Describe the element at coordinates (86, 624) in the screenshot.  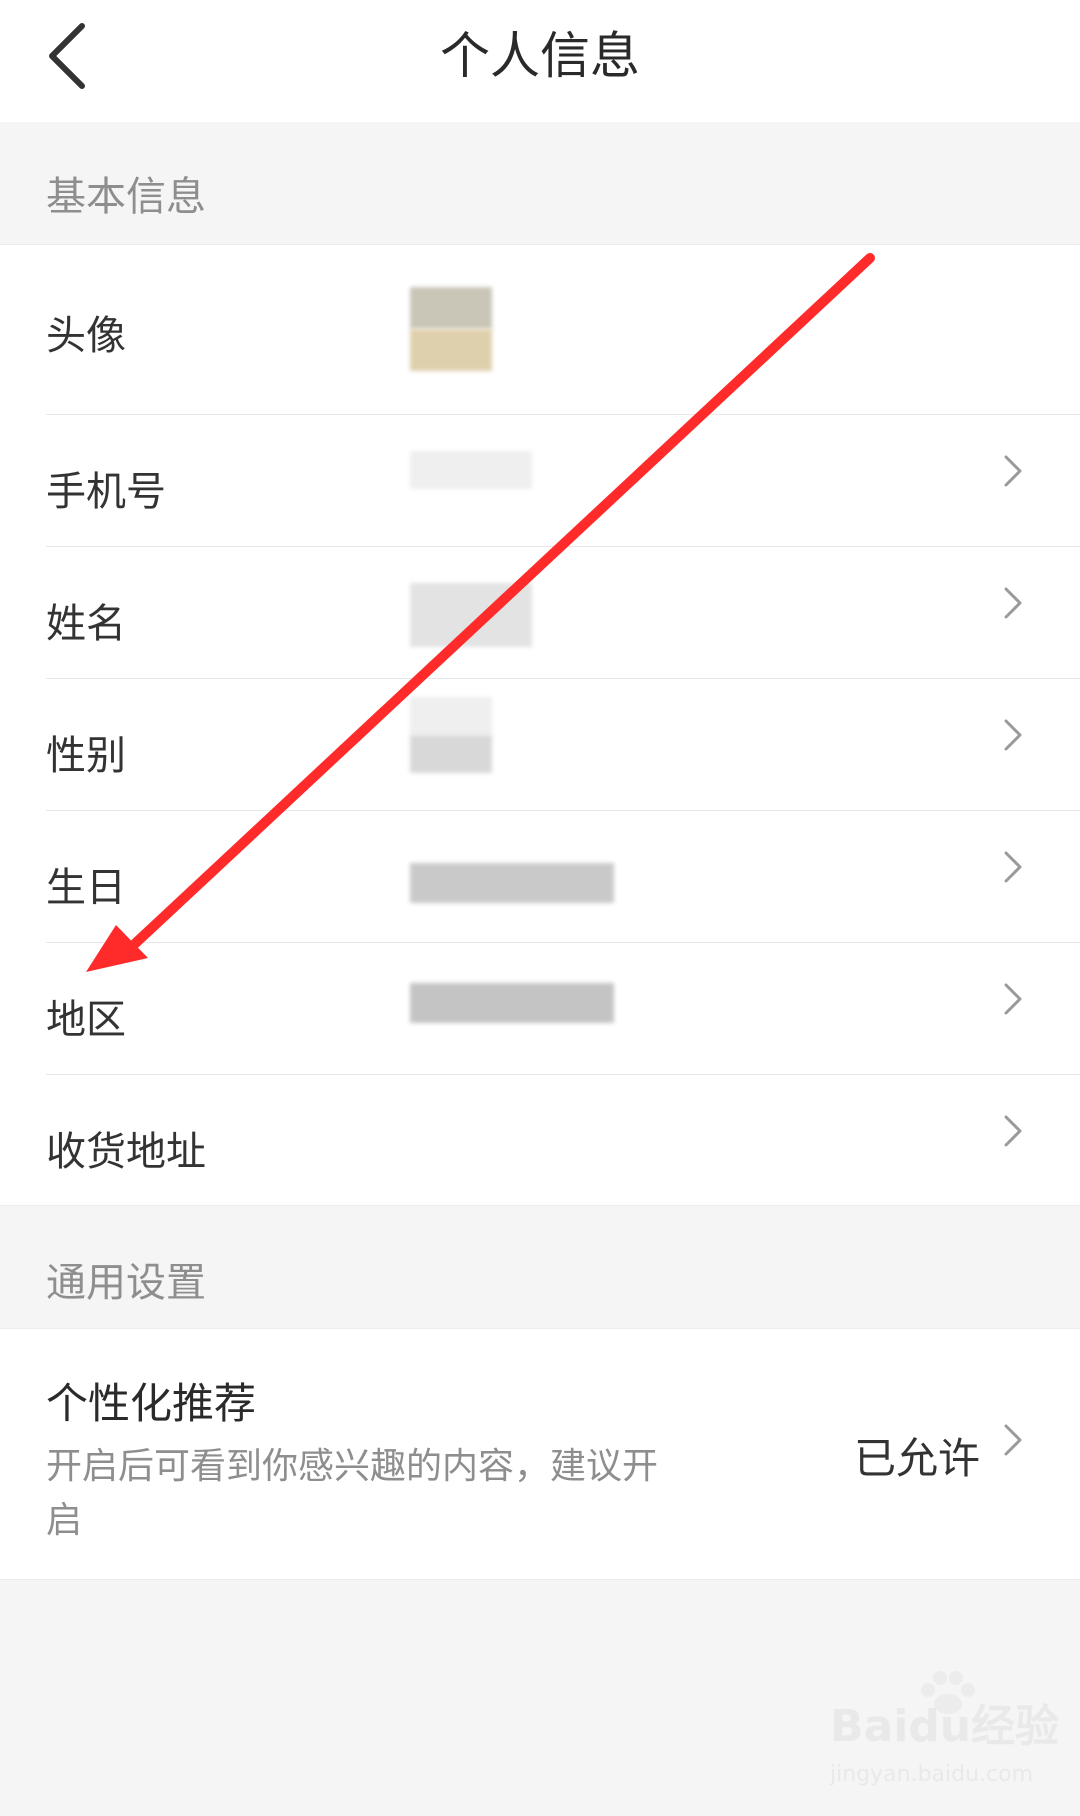
I see `name-label: 姓名` at that location.